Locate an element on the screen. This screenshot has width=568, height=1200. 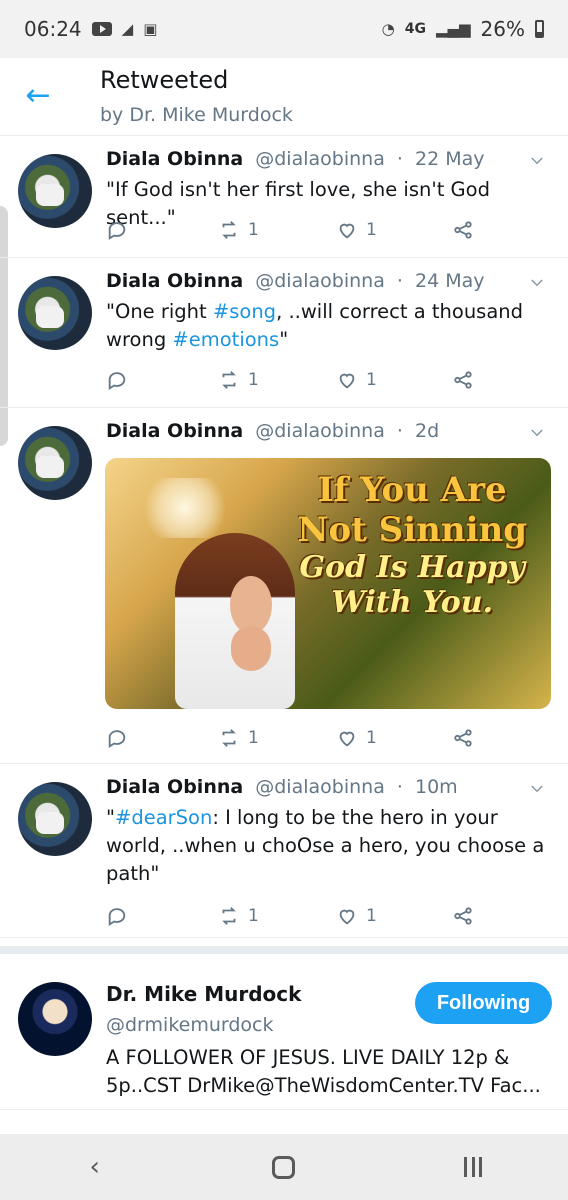
youtube-icon is located at coordinates (101, 29).